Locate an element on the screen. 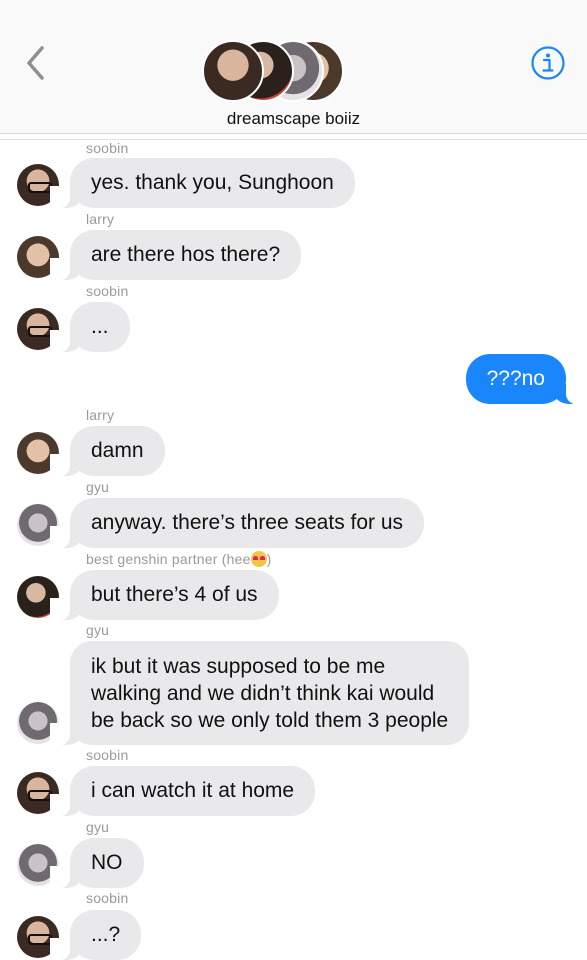 The image size is (587, 960). message-bubble: yes. thank you, Sunghoon is located at coordinates (202, 183).